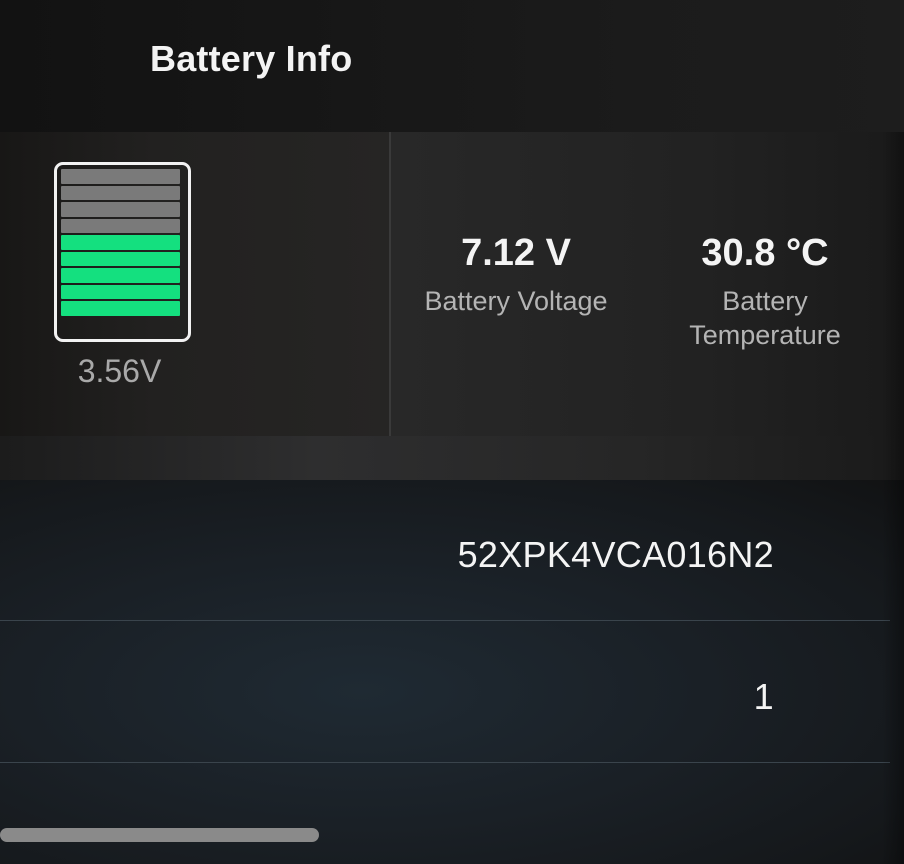  Describe the element at coordinates (251, 58) in the screenshot. I see `page-title: Battery Info` at that location.